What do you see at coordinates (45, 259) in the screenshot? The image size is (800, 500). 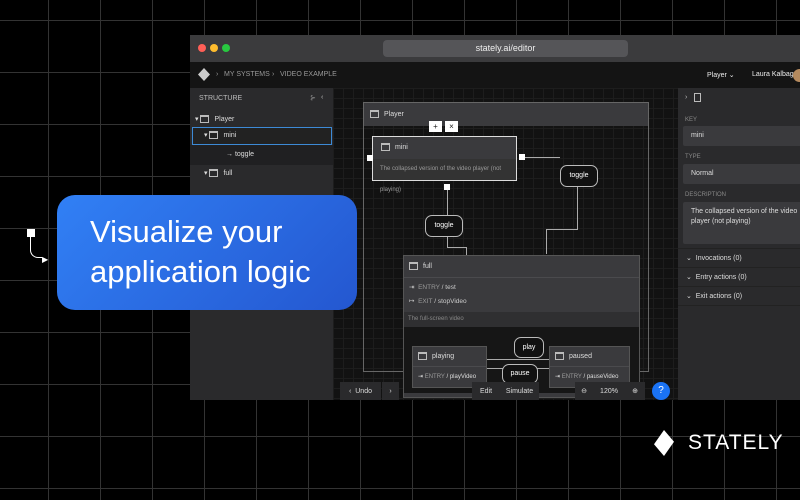 I see `connector-arrow-icon: ▶` at bounding box center [45, 259].